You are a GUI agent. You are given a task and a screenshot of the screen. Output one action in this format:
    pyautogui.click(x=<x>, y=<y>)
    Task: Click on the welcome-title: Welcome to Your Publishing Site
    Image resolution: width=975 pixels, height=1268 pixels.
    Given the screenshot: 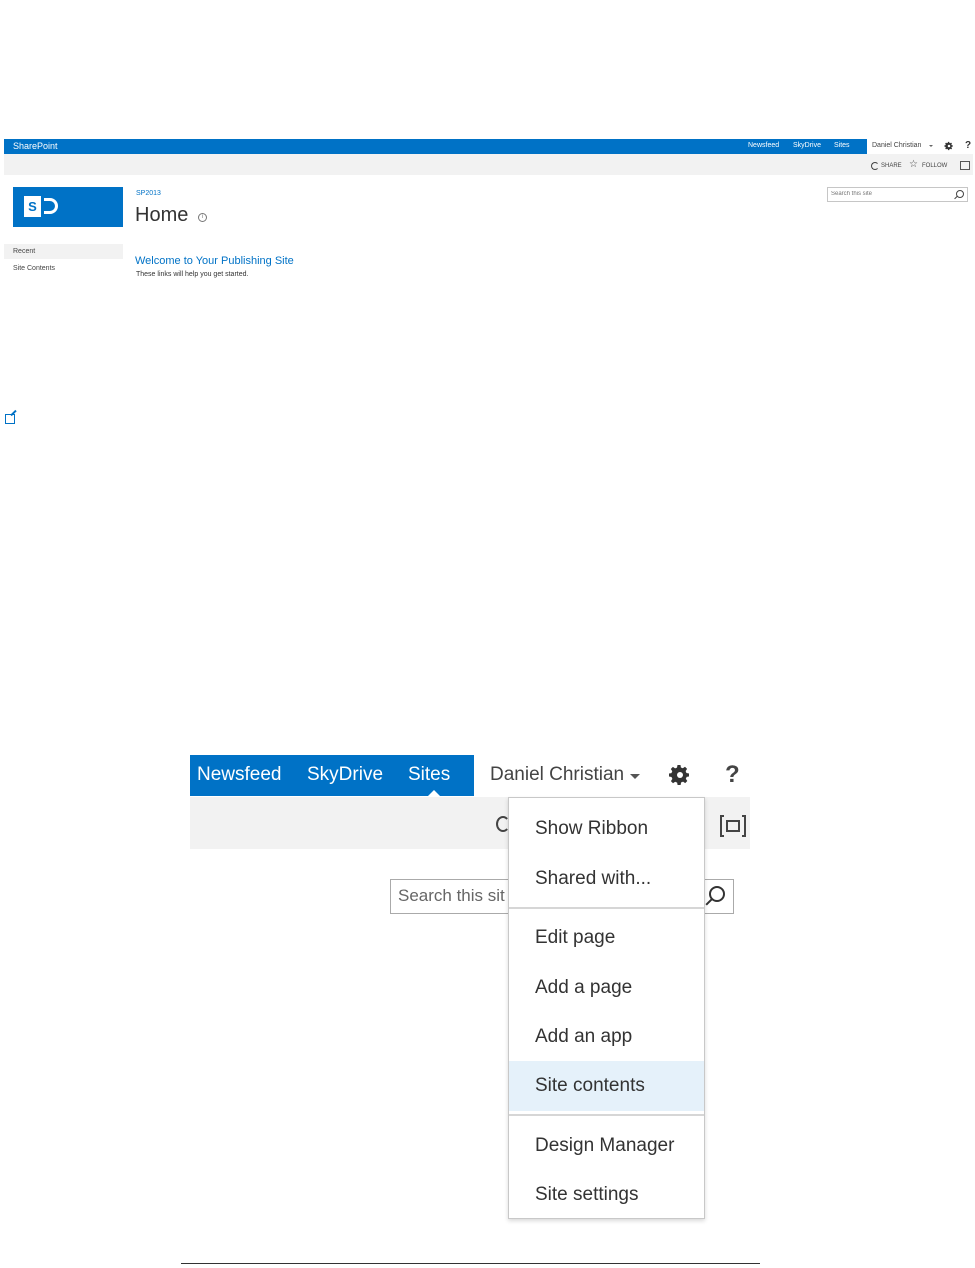 What is the action you would take?
    pyautogui.click(x=214, y=261)
    